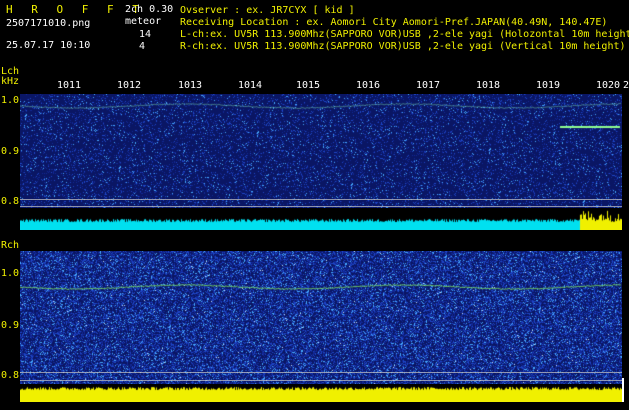  I want to click on rch-ytick-1-0: 1.0, so click(10, 273).